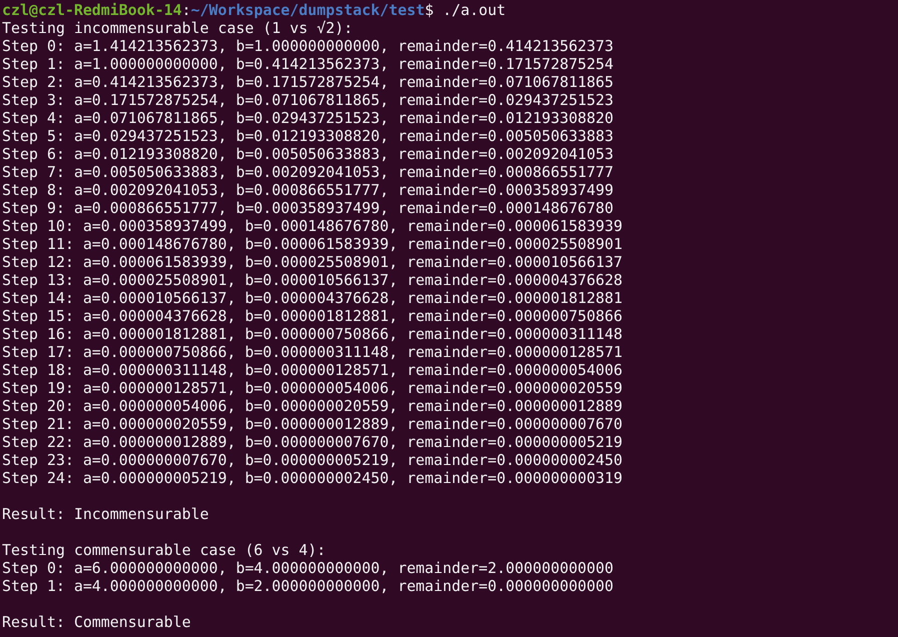 This screenshot has width=898, height=637. I want to click on output-line: Step 11: a=0.000148676780, b=0.000061583939, remainder=0.000025508901, so click(312, 244).